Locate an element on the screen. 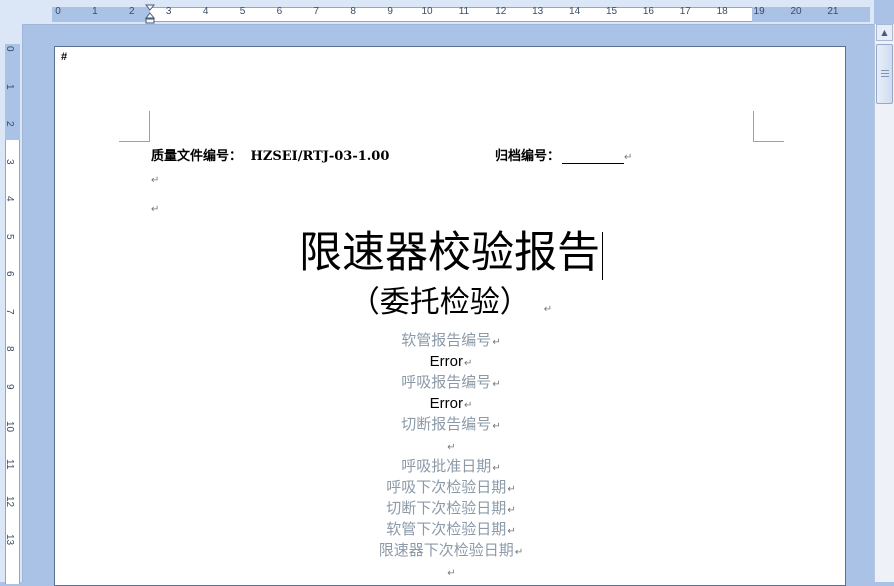 The image size is (894, 586). quality-file-line: 质量文件编号： HZSEI/RTJ-03-1.00 is located at coordinates (270, 154).